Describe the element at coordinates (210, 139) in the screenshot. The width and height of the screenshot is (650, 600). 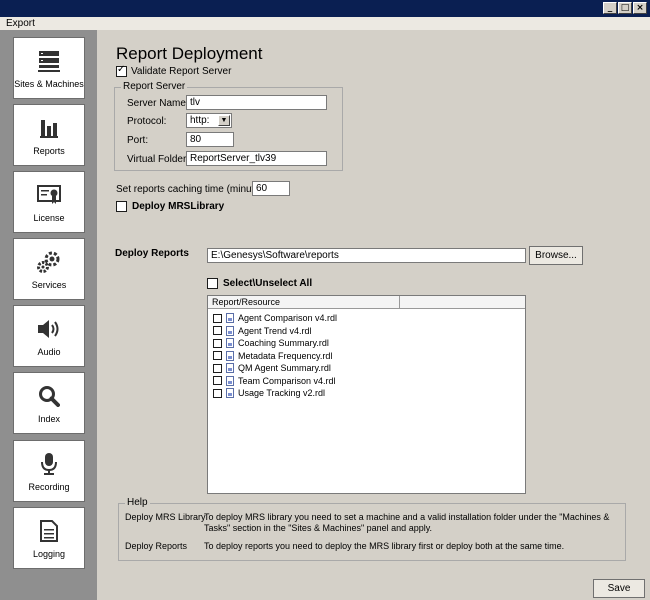
I see `port-input: 80` at that location.